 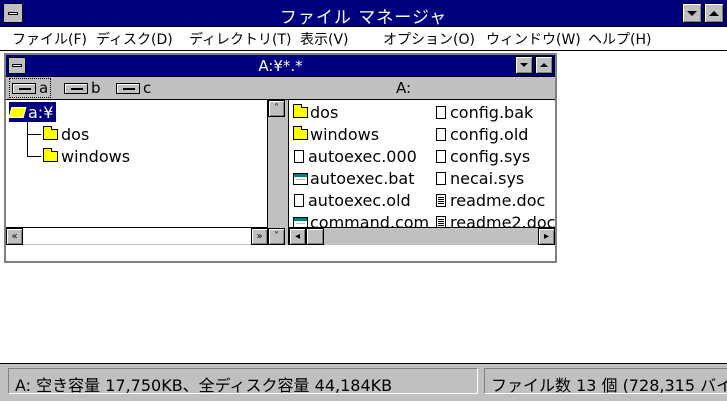 I want to click on tree-root-item: a:¥, so click(x=32, y=112).